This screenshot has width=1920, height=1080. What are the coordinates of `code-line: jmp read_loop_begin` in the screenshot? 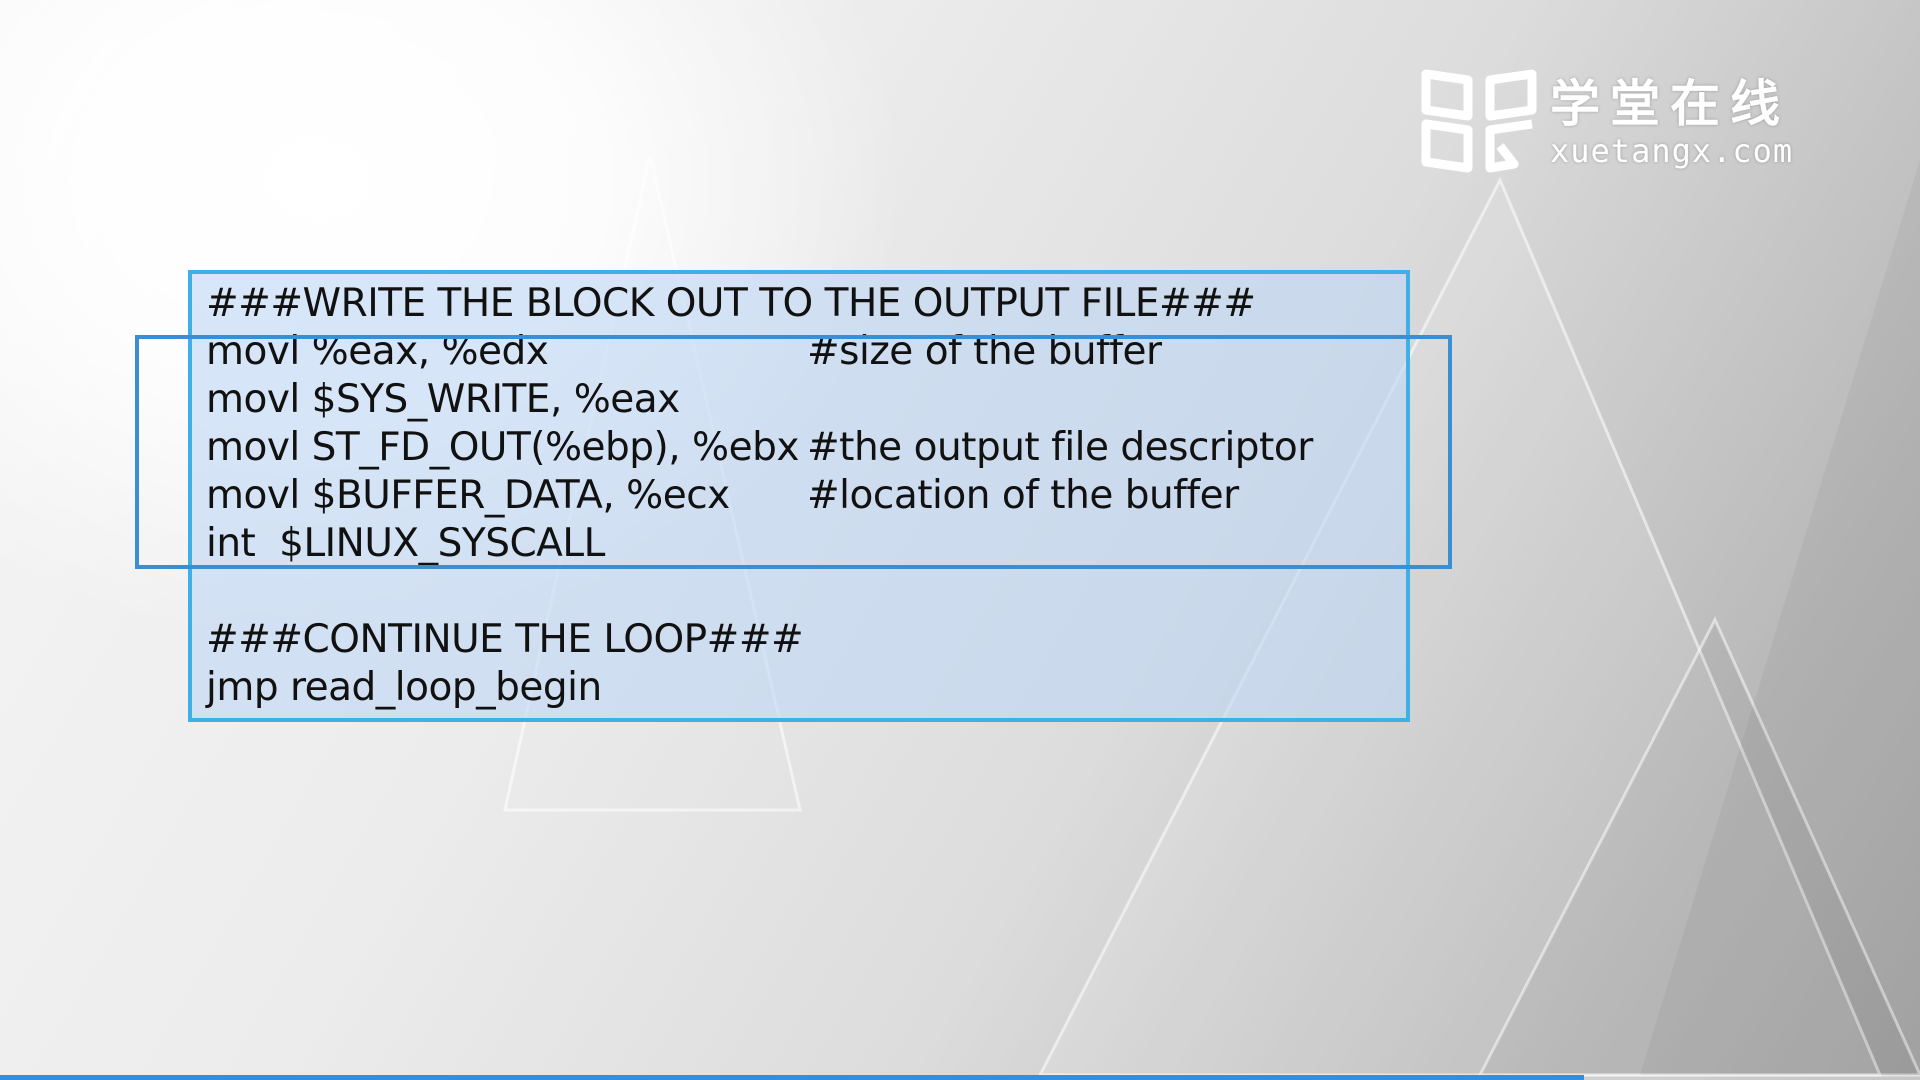 It's located at (806, 688).